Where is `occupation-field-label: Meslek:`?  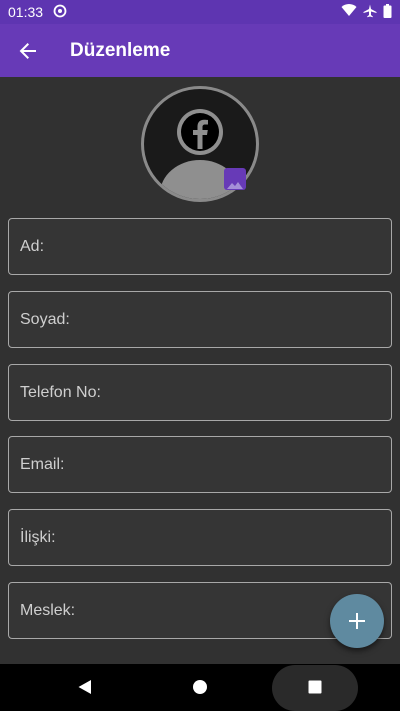 occupation-field-label: Meslek: is located at coordinates (48, 610).